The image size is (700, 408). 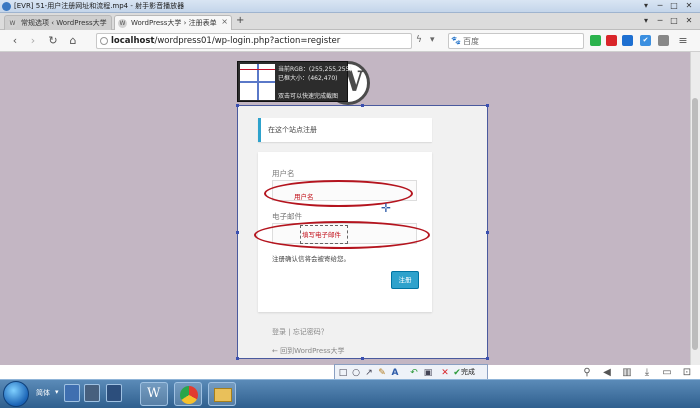 What do you see at coordinates (689, 21) in the screenshot?
I see `browser-close-button: ✕` at bounding box center [689, 21].